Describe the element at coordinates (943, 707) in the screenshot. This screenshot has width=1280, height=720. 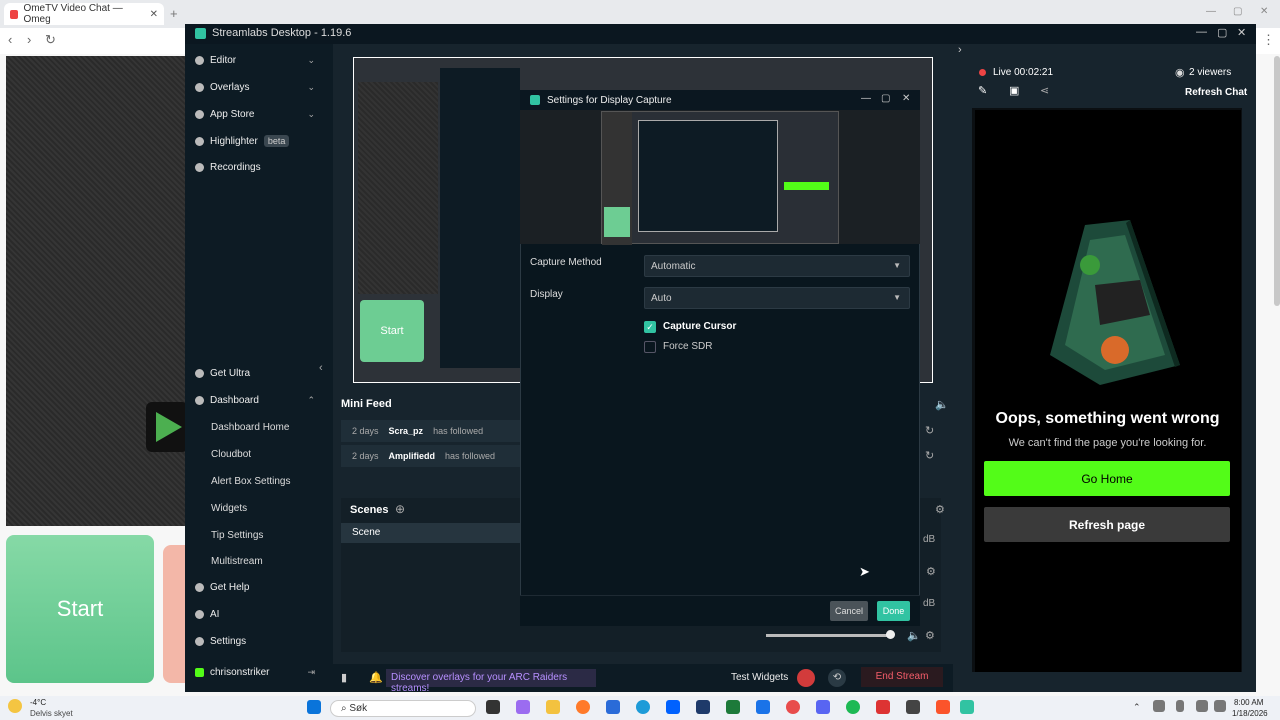
I see `brave-icon` at that location.